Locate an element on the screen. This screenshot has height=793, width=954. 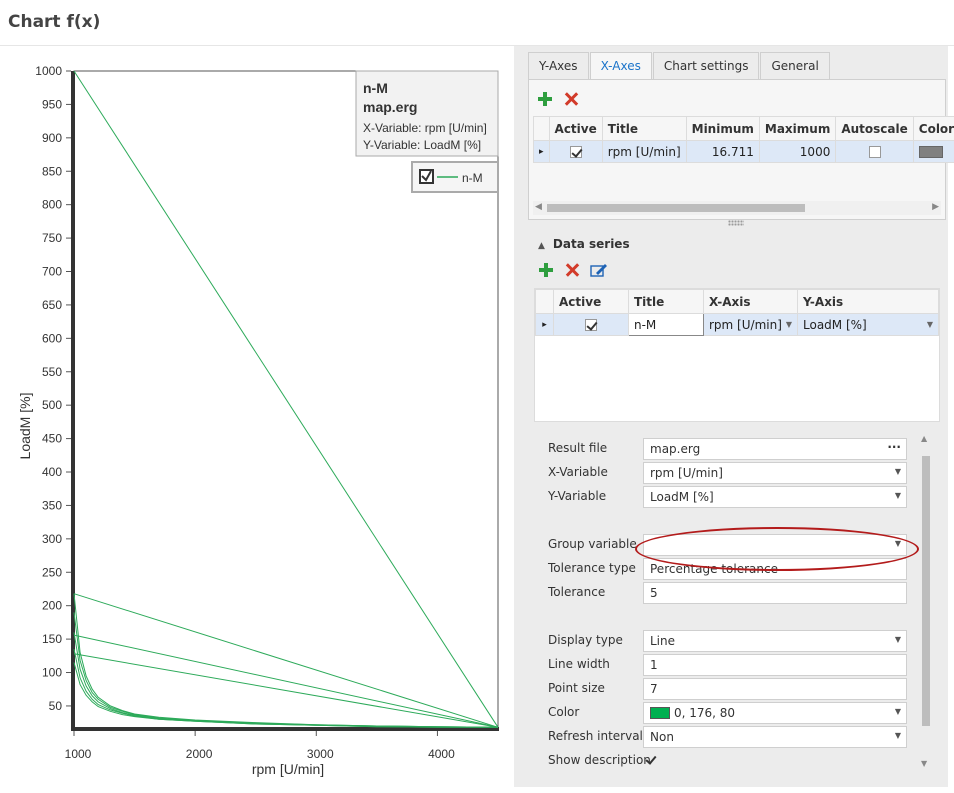
field-value: 5 is located at coordinates (654, 593).